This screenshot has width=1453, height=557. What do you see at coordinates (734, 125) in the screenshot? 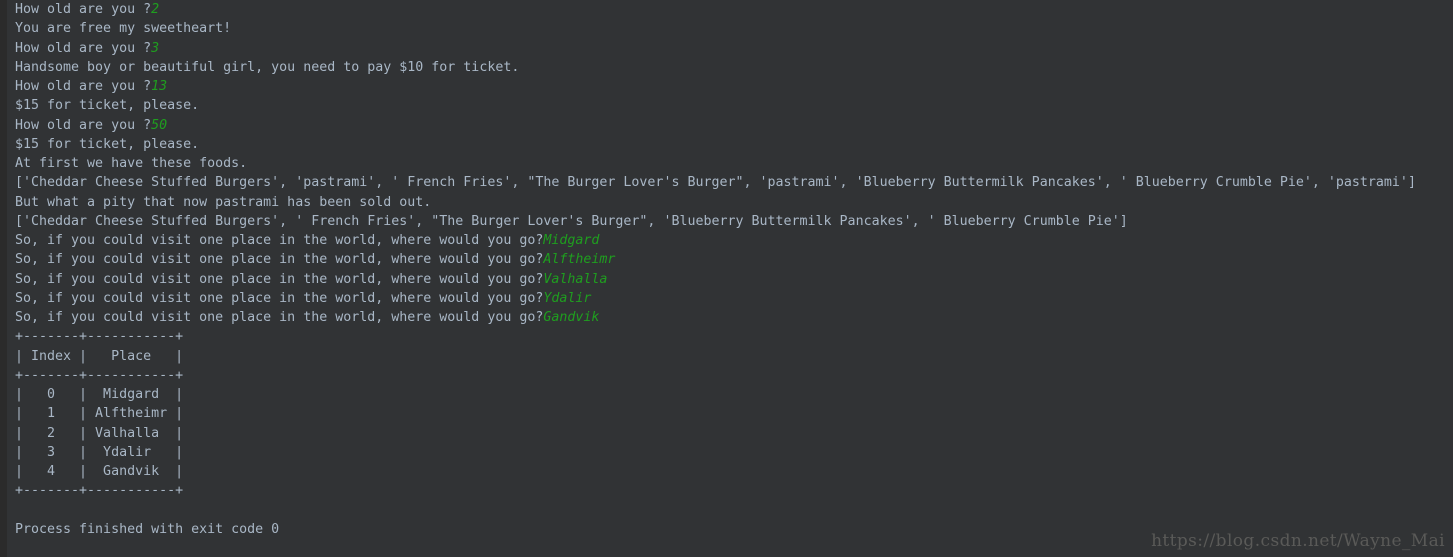
I see `console-prompt-line: How old are you ?50` at bounding box center [734, 125].